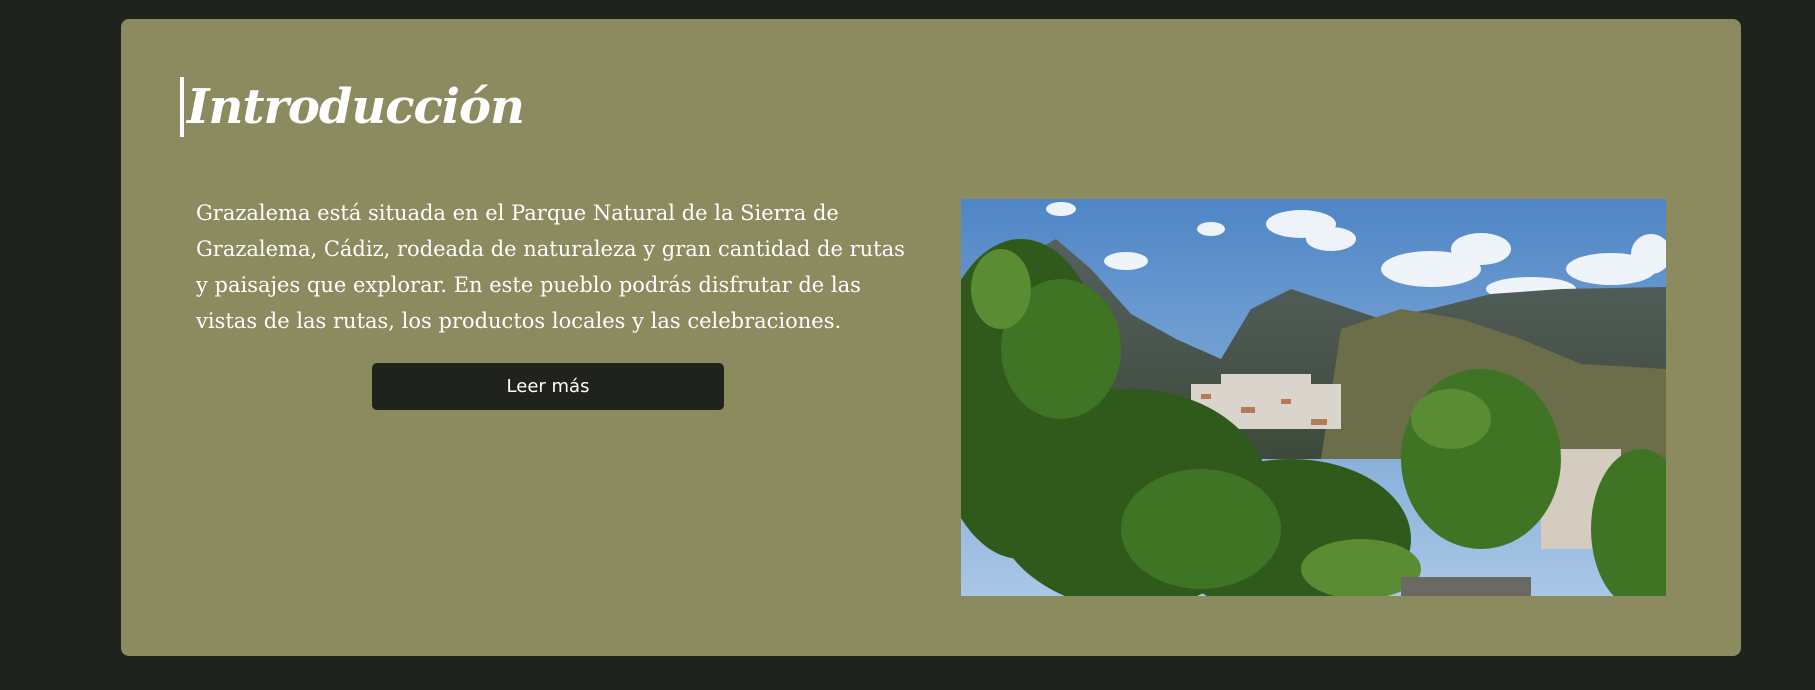  What do you see at coordinates (356, 107) in the screenshot?
I see `section-title: Introducción` at bounding box center [356, 107].